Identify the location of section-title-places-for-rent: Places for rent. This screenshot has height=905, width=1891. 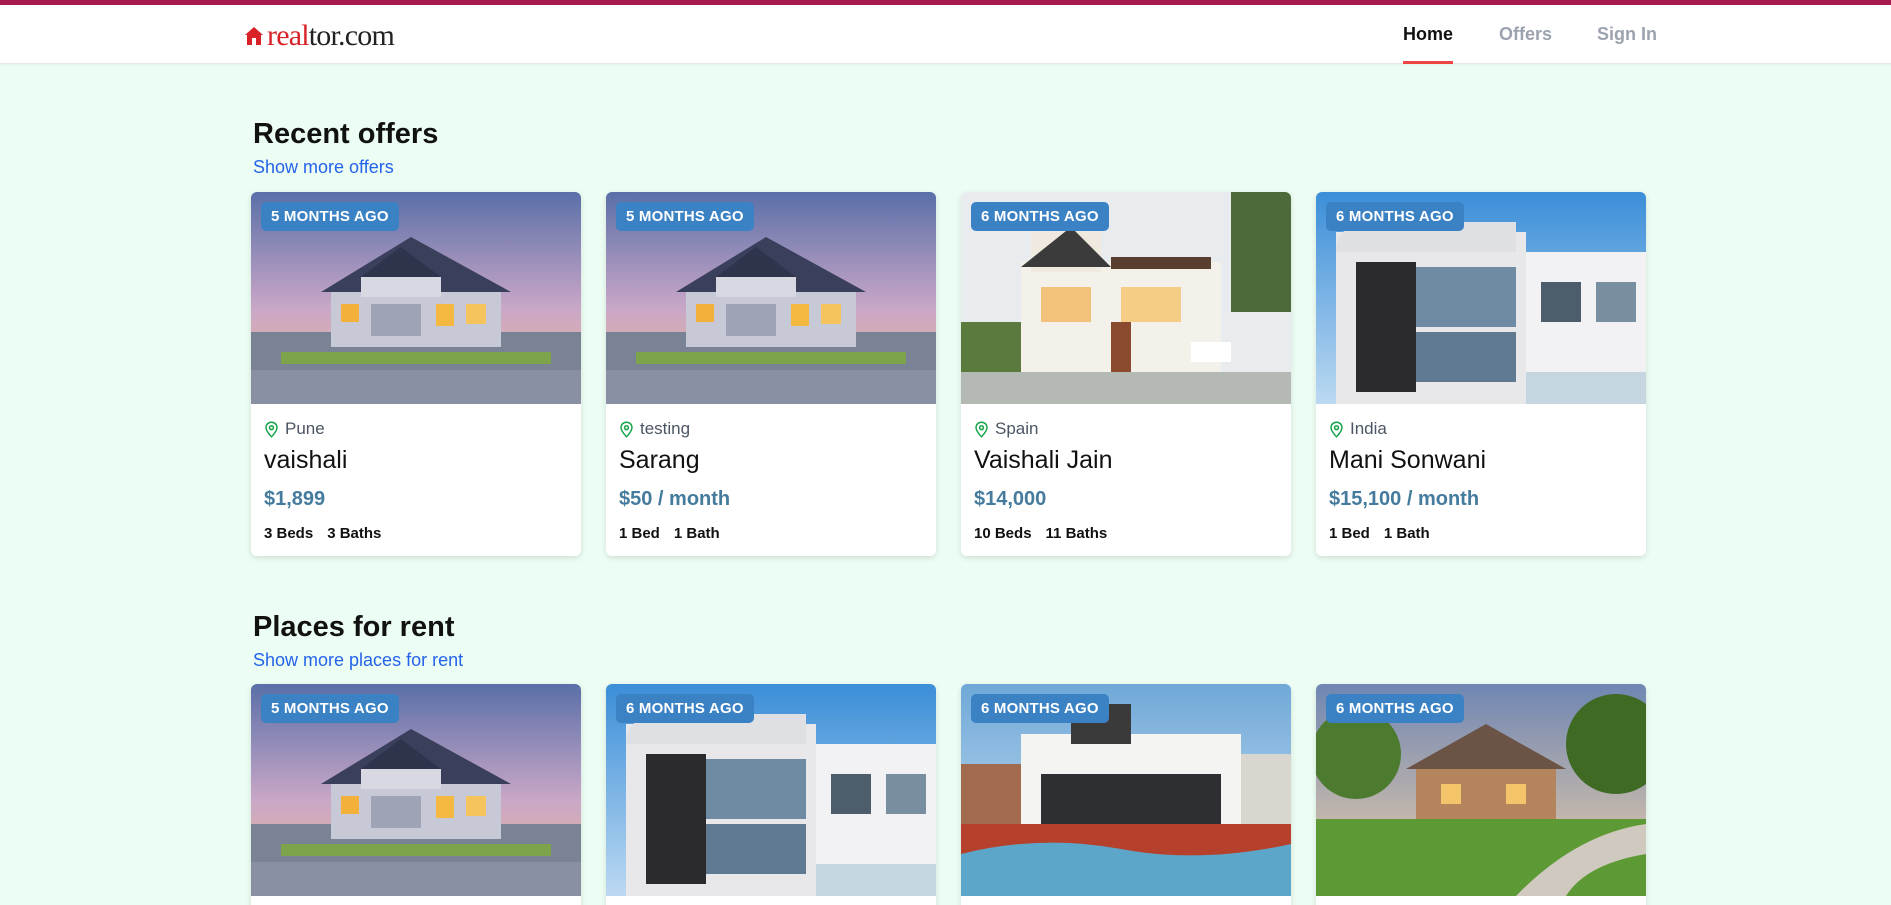
(354, 627).